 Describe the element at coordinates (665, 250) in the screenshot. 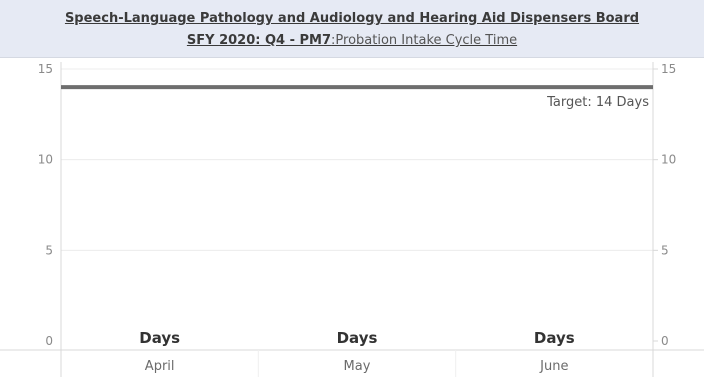

I see `y-tick-label-right: 5` at that location.